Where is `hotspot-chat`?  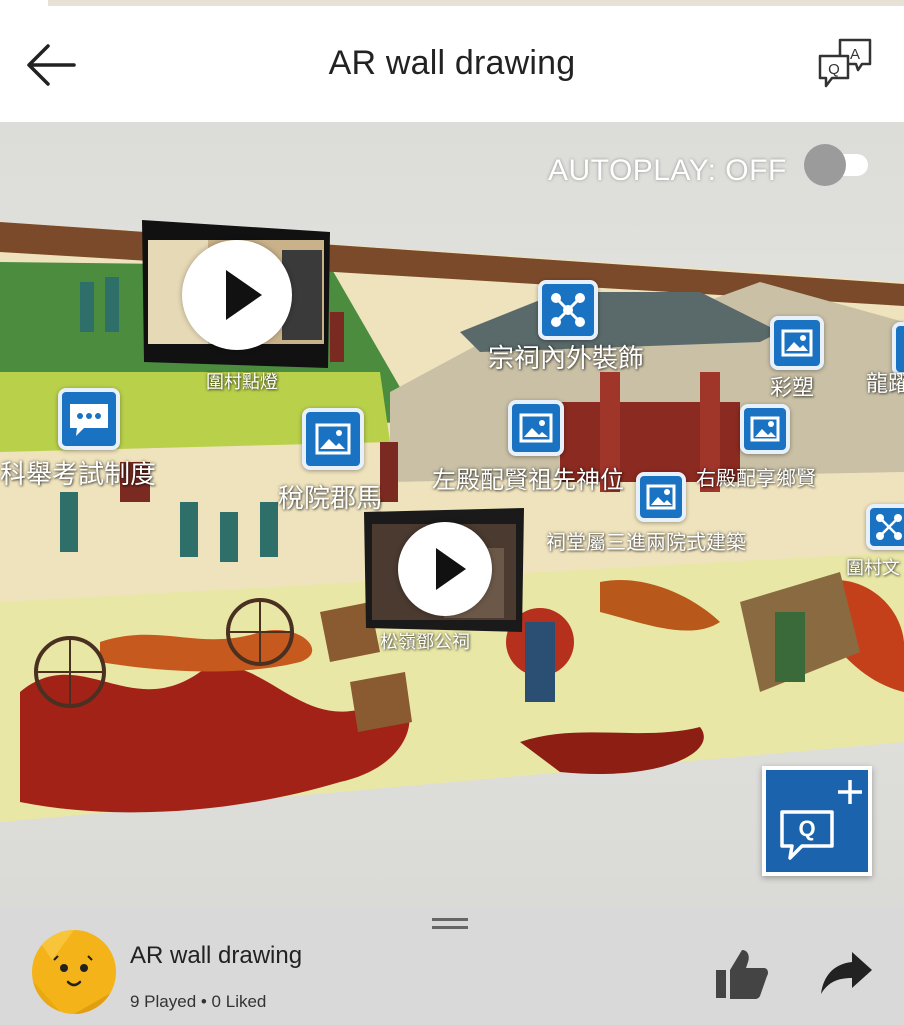
hotspot-chat is located at coordinates (89, 419).